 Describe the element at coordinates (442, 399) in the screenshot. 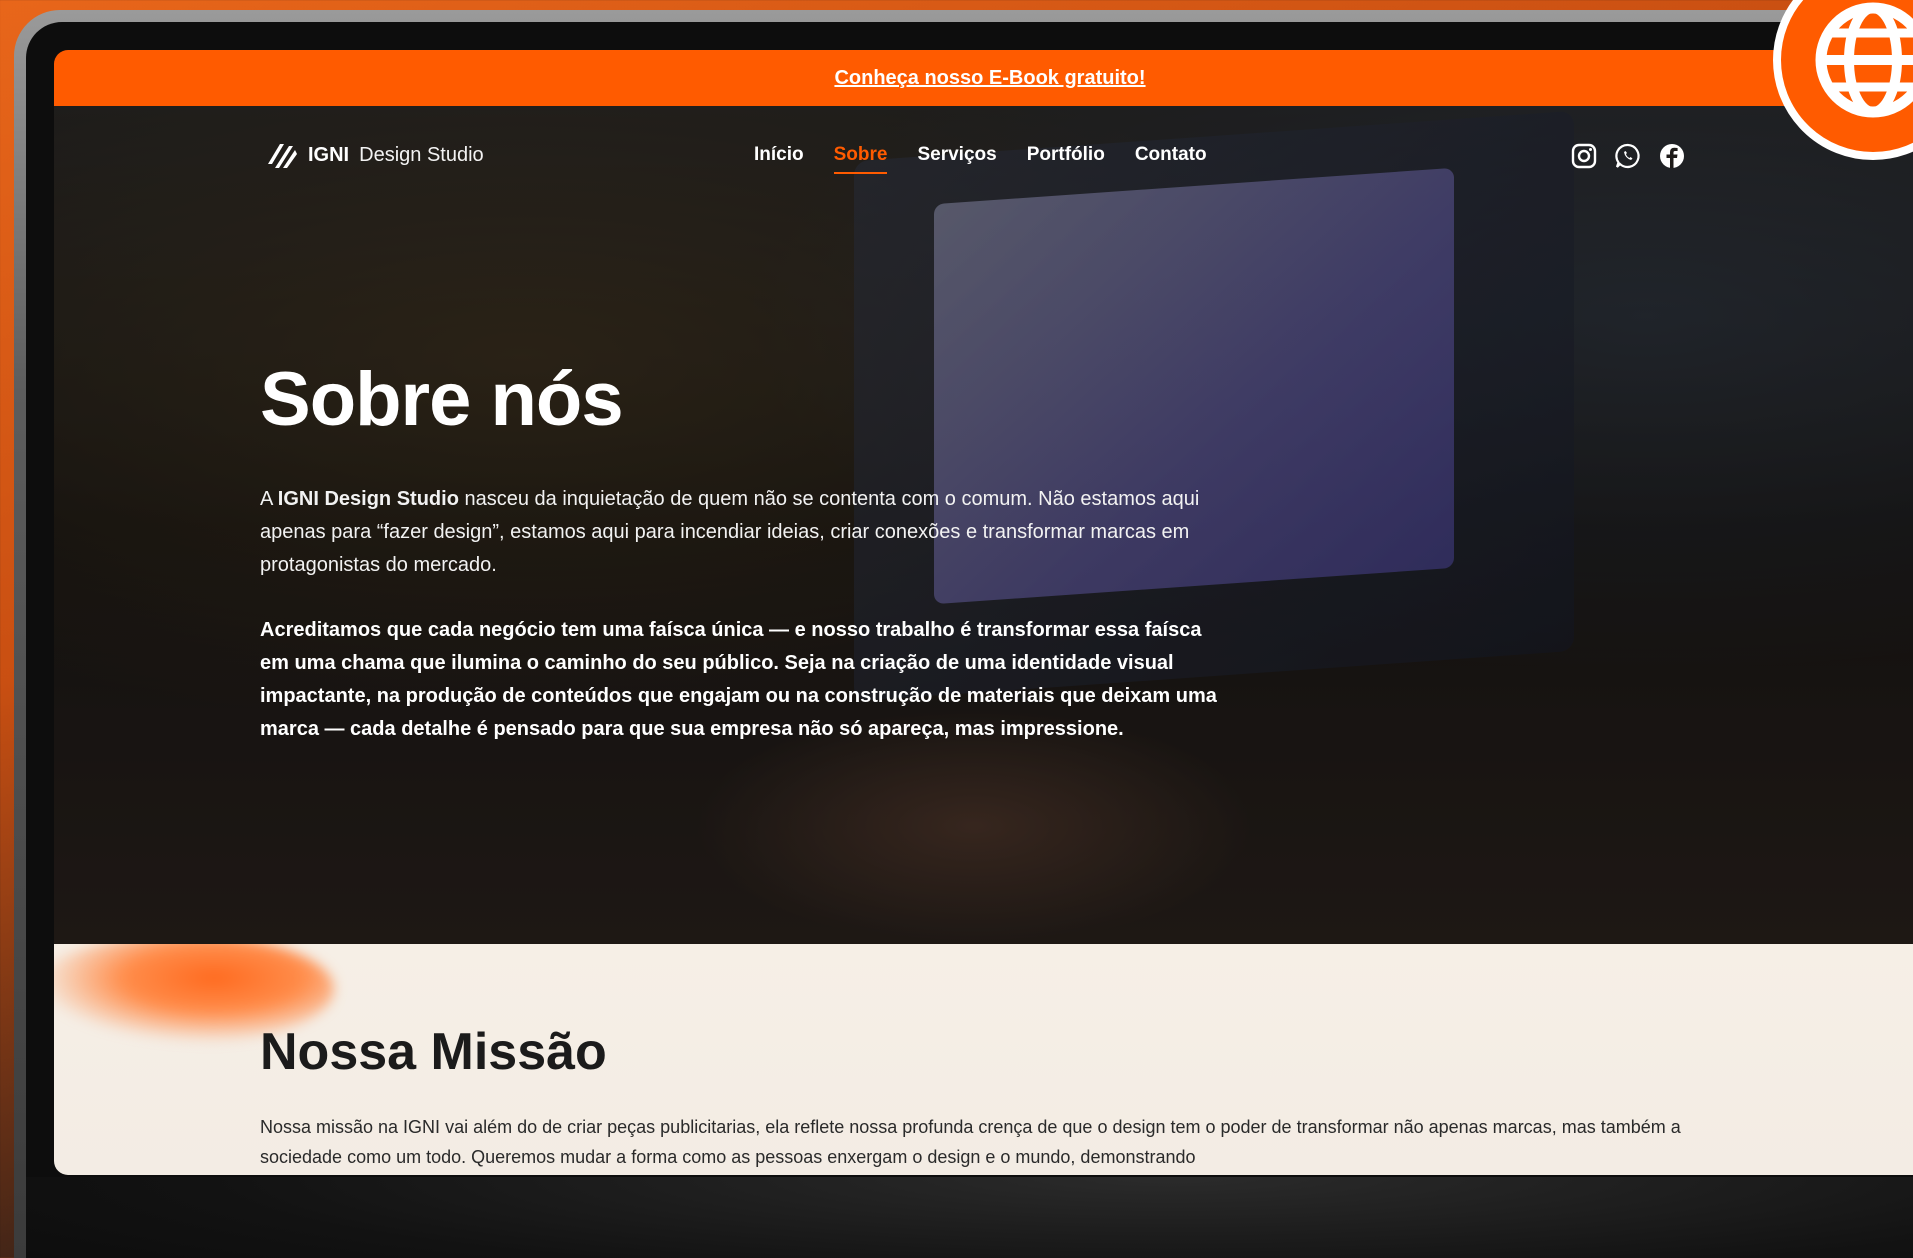

I see `page-title: Sobre nós` at that location.